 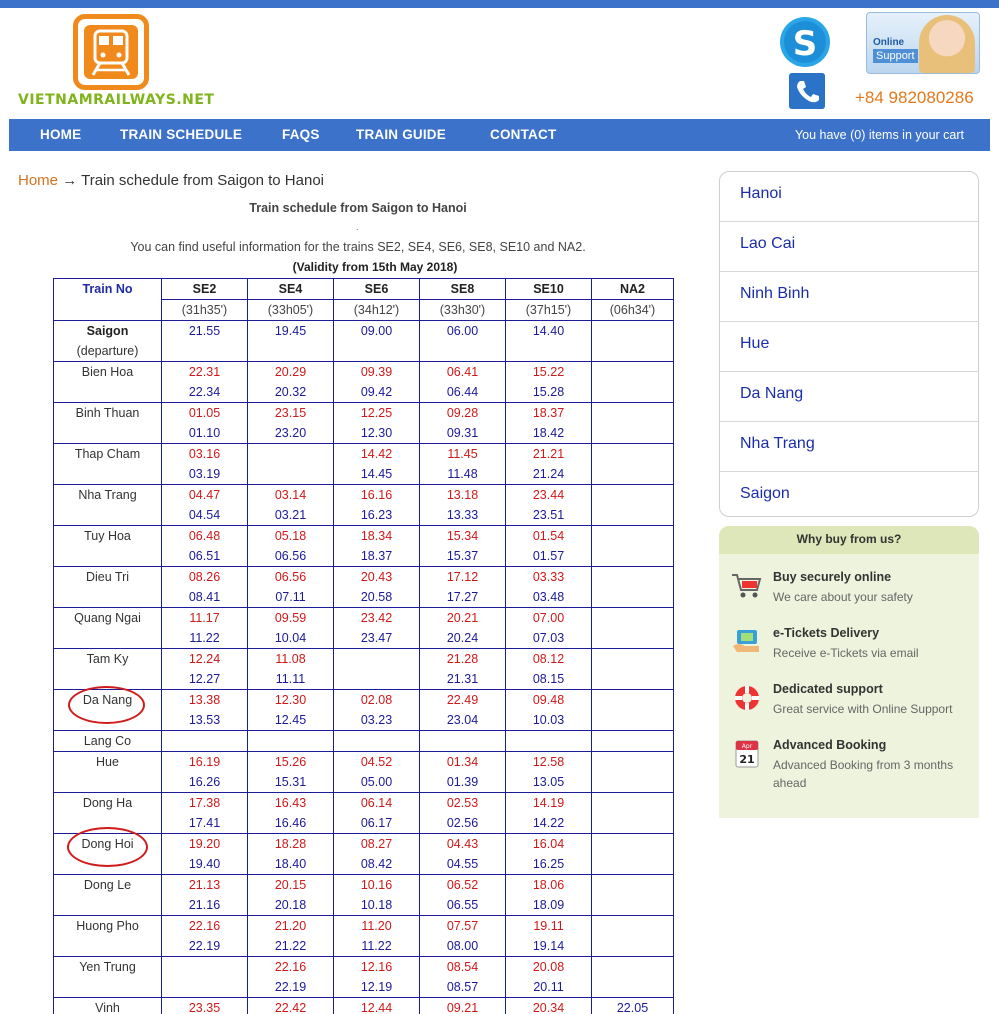 What do you see at coordinates (462, 710) in the screenshot?
I see `time-cell: 22.49 23.04` at bounding box center [462, 710].